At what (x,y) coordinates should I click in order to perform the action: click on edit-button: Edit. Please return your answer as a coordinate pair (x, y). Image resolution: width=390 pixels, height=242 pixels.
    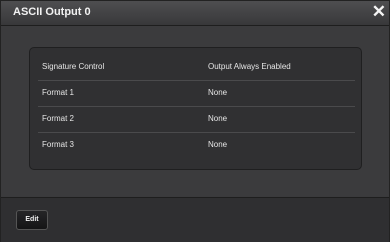
    Looking at the image, I should click on (32, 220).